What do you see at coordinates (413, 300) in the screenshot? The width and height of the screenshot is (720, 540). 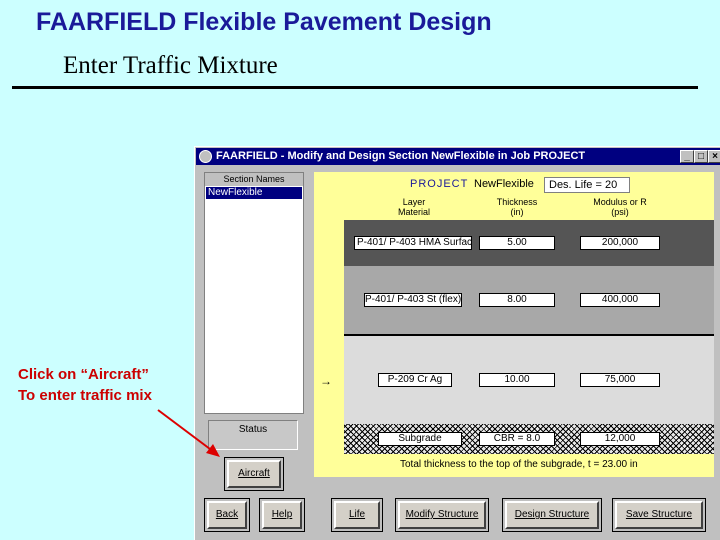 I see `layer-material-field: P-401/ P-403 St (flex)` at bounding box center [413, 300].